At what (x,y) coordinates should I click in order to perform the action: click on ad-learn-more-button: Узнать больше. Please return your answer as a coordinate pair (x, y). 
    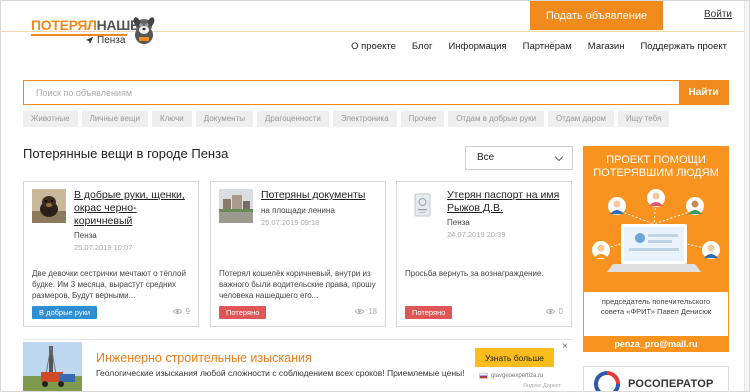
    Looking at the image, I should click on (514, 357).